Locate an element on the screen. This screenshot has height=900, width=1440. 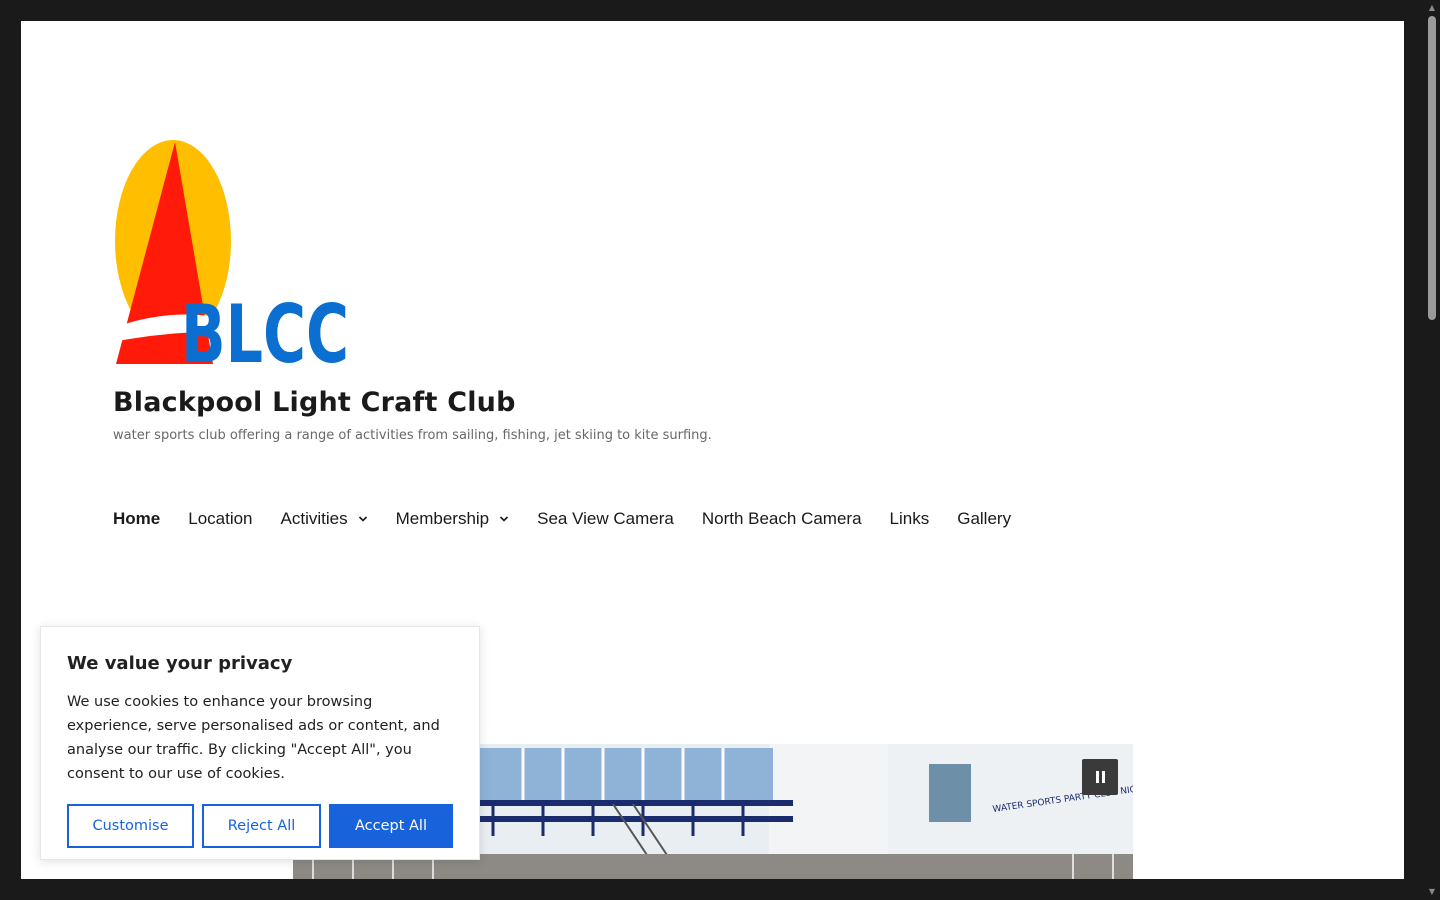
nav-item-sea-view-camera: Sea View Camera is located at coordinates (605, 519).